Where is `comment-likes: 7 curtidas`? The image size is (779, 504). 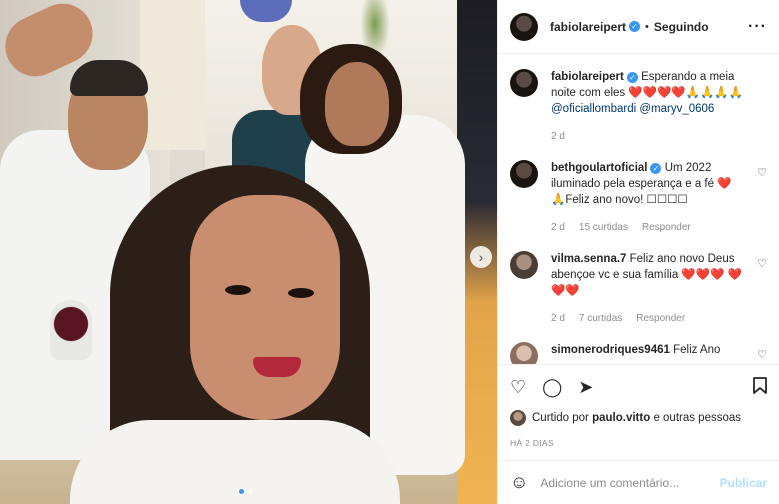 comment-likes: 7 curtidas is located at coordinates (600, 319).